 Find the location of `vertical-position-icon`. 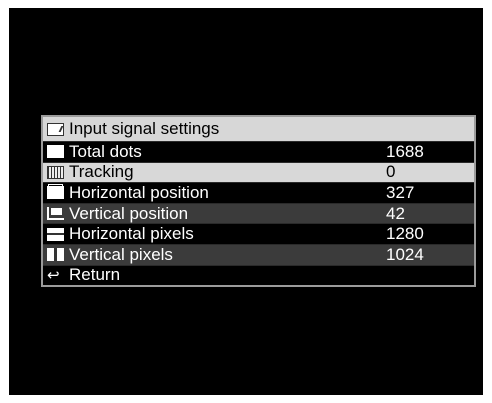

vertical-position-icon is located at coordinates (55, 214).